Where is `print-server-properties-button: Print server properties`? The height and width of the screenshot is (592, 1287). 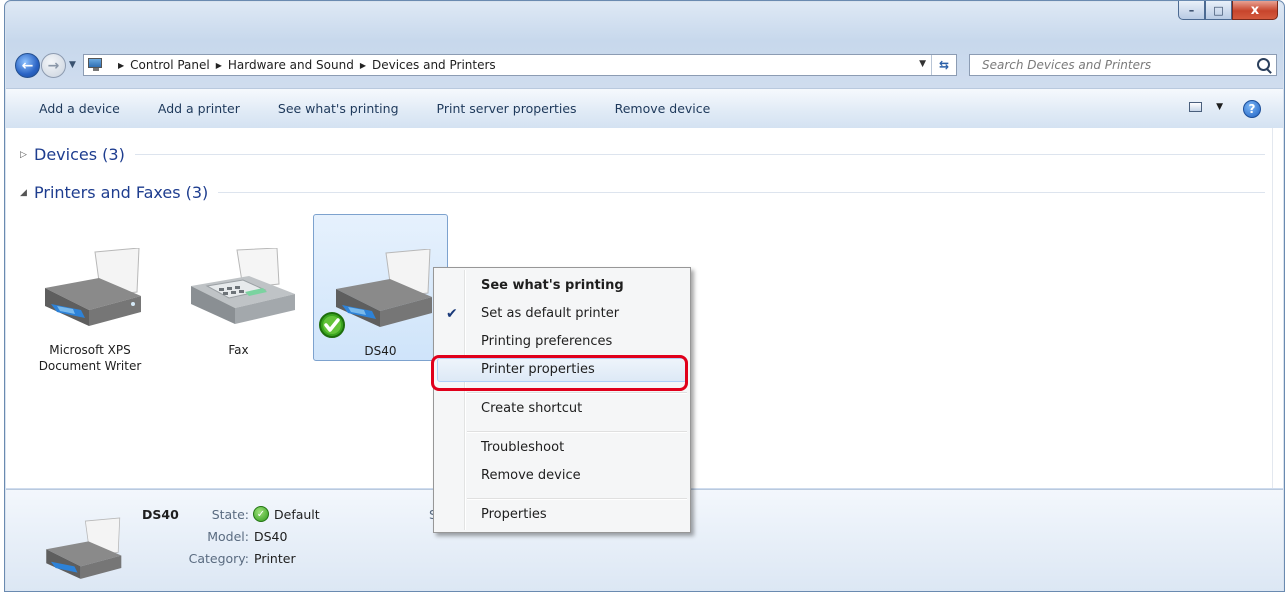
print-server-properties-button: Print server properties is located at coordinates (507, 108).